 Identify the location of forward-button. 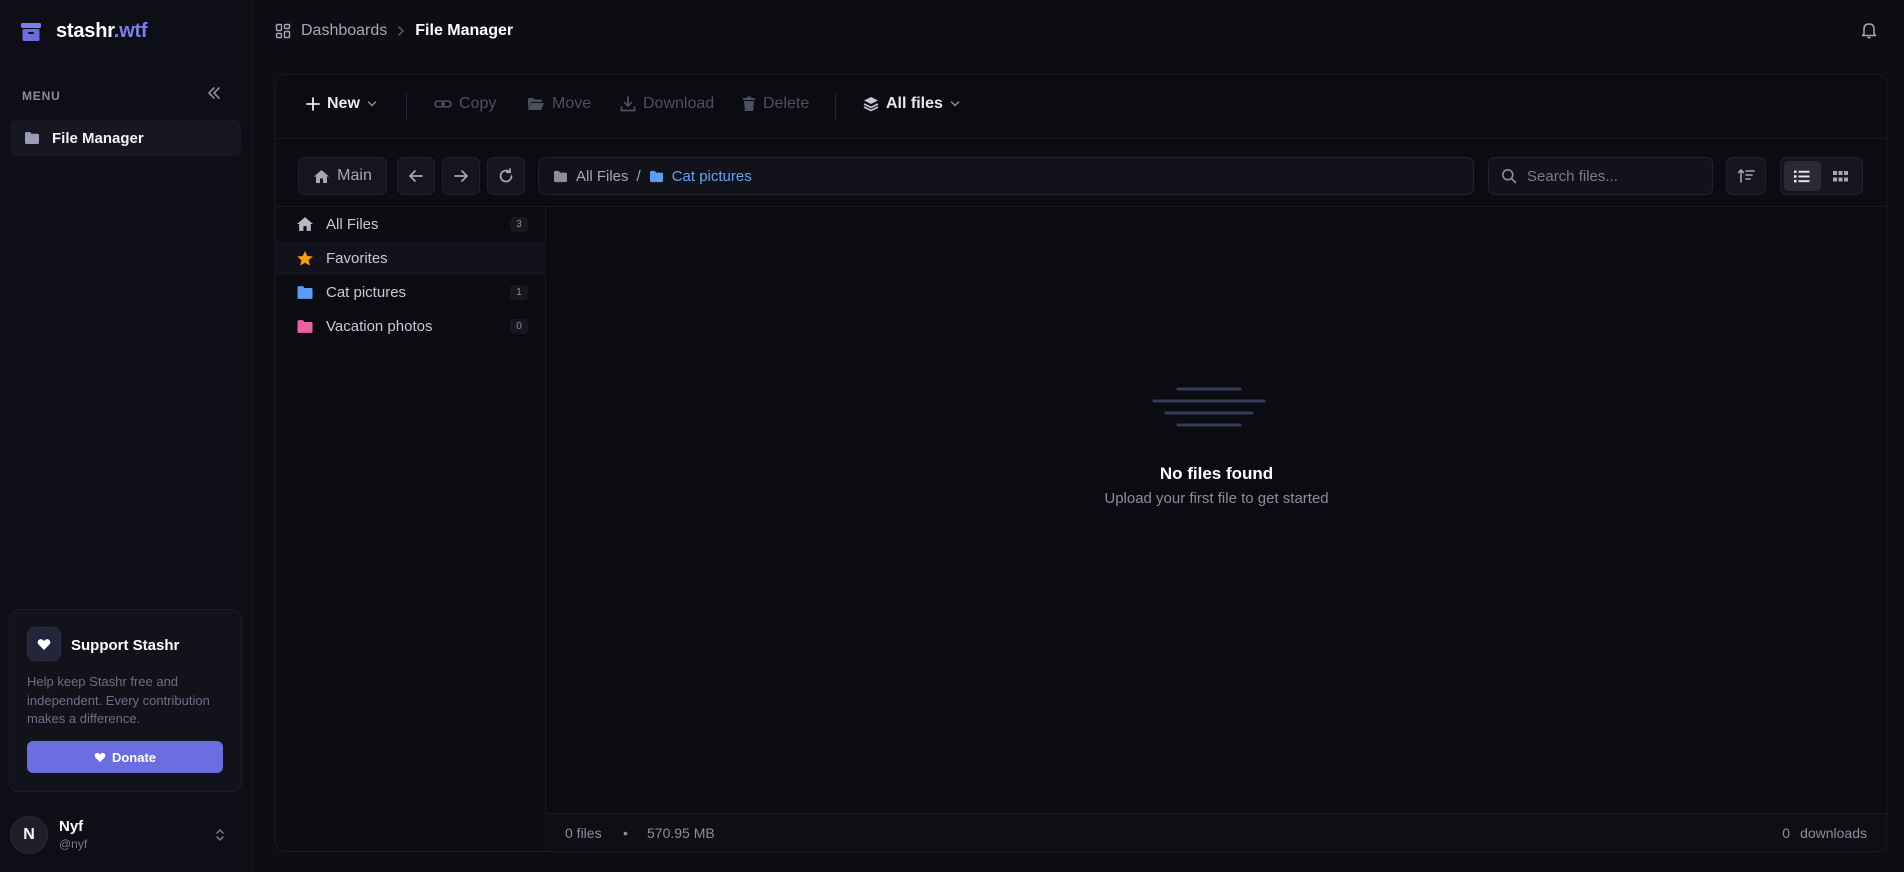
(461, 176).